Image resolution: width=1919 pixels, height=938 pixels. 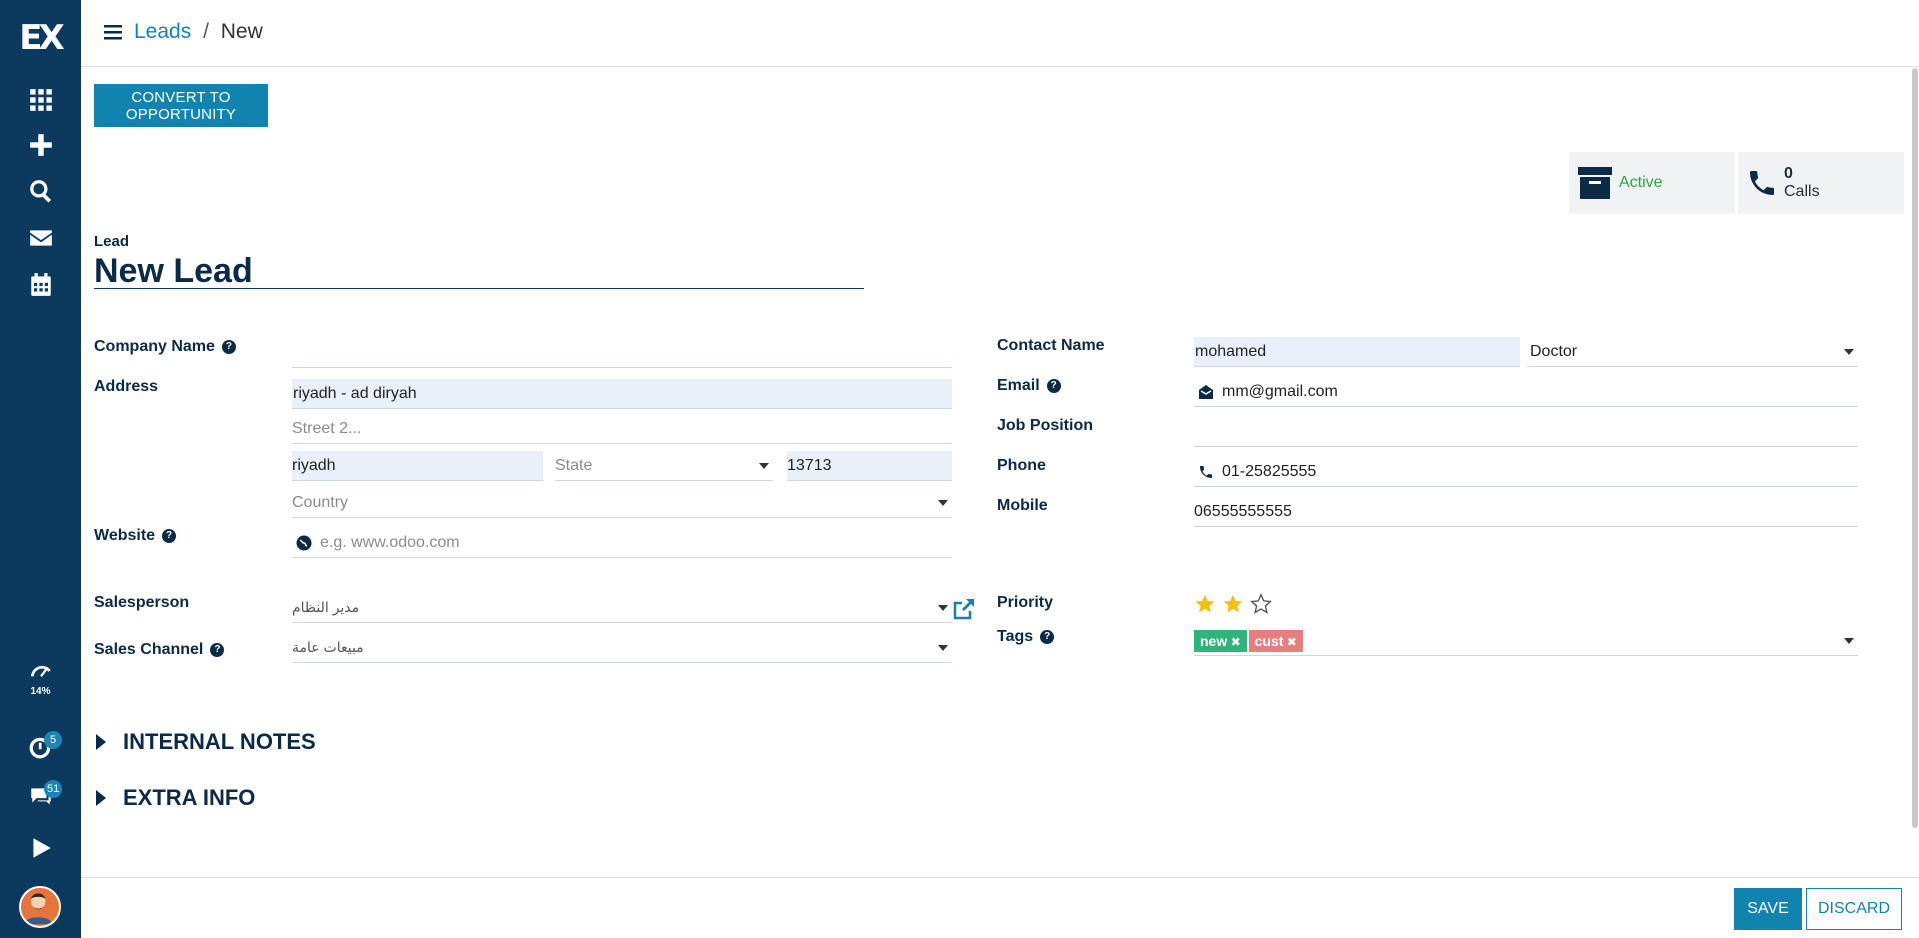 What do you see at coordinates (40, 191) in the screenshot?
I see `search-icon` at bounding box center [40, 191].